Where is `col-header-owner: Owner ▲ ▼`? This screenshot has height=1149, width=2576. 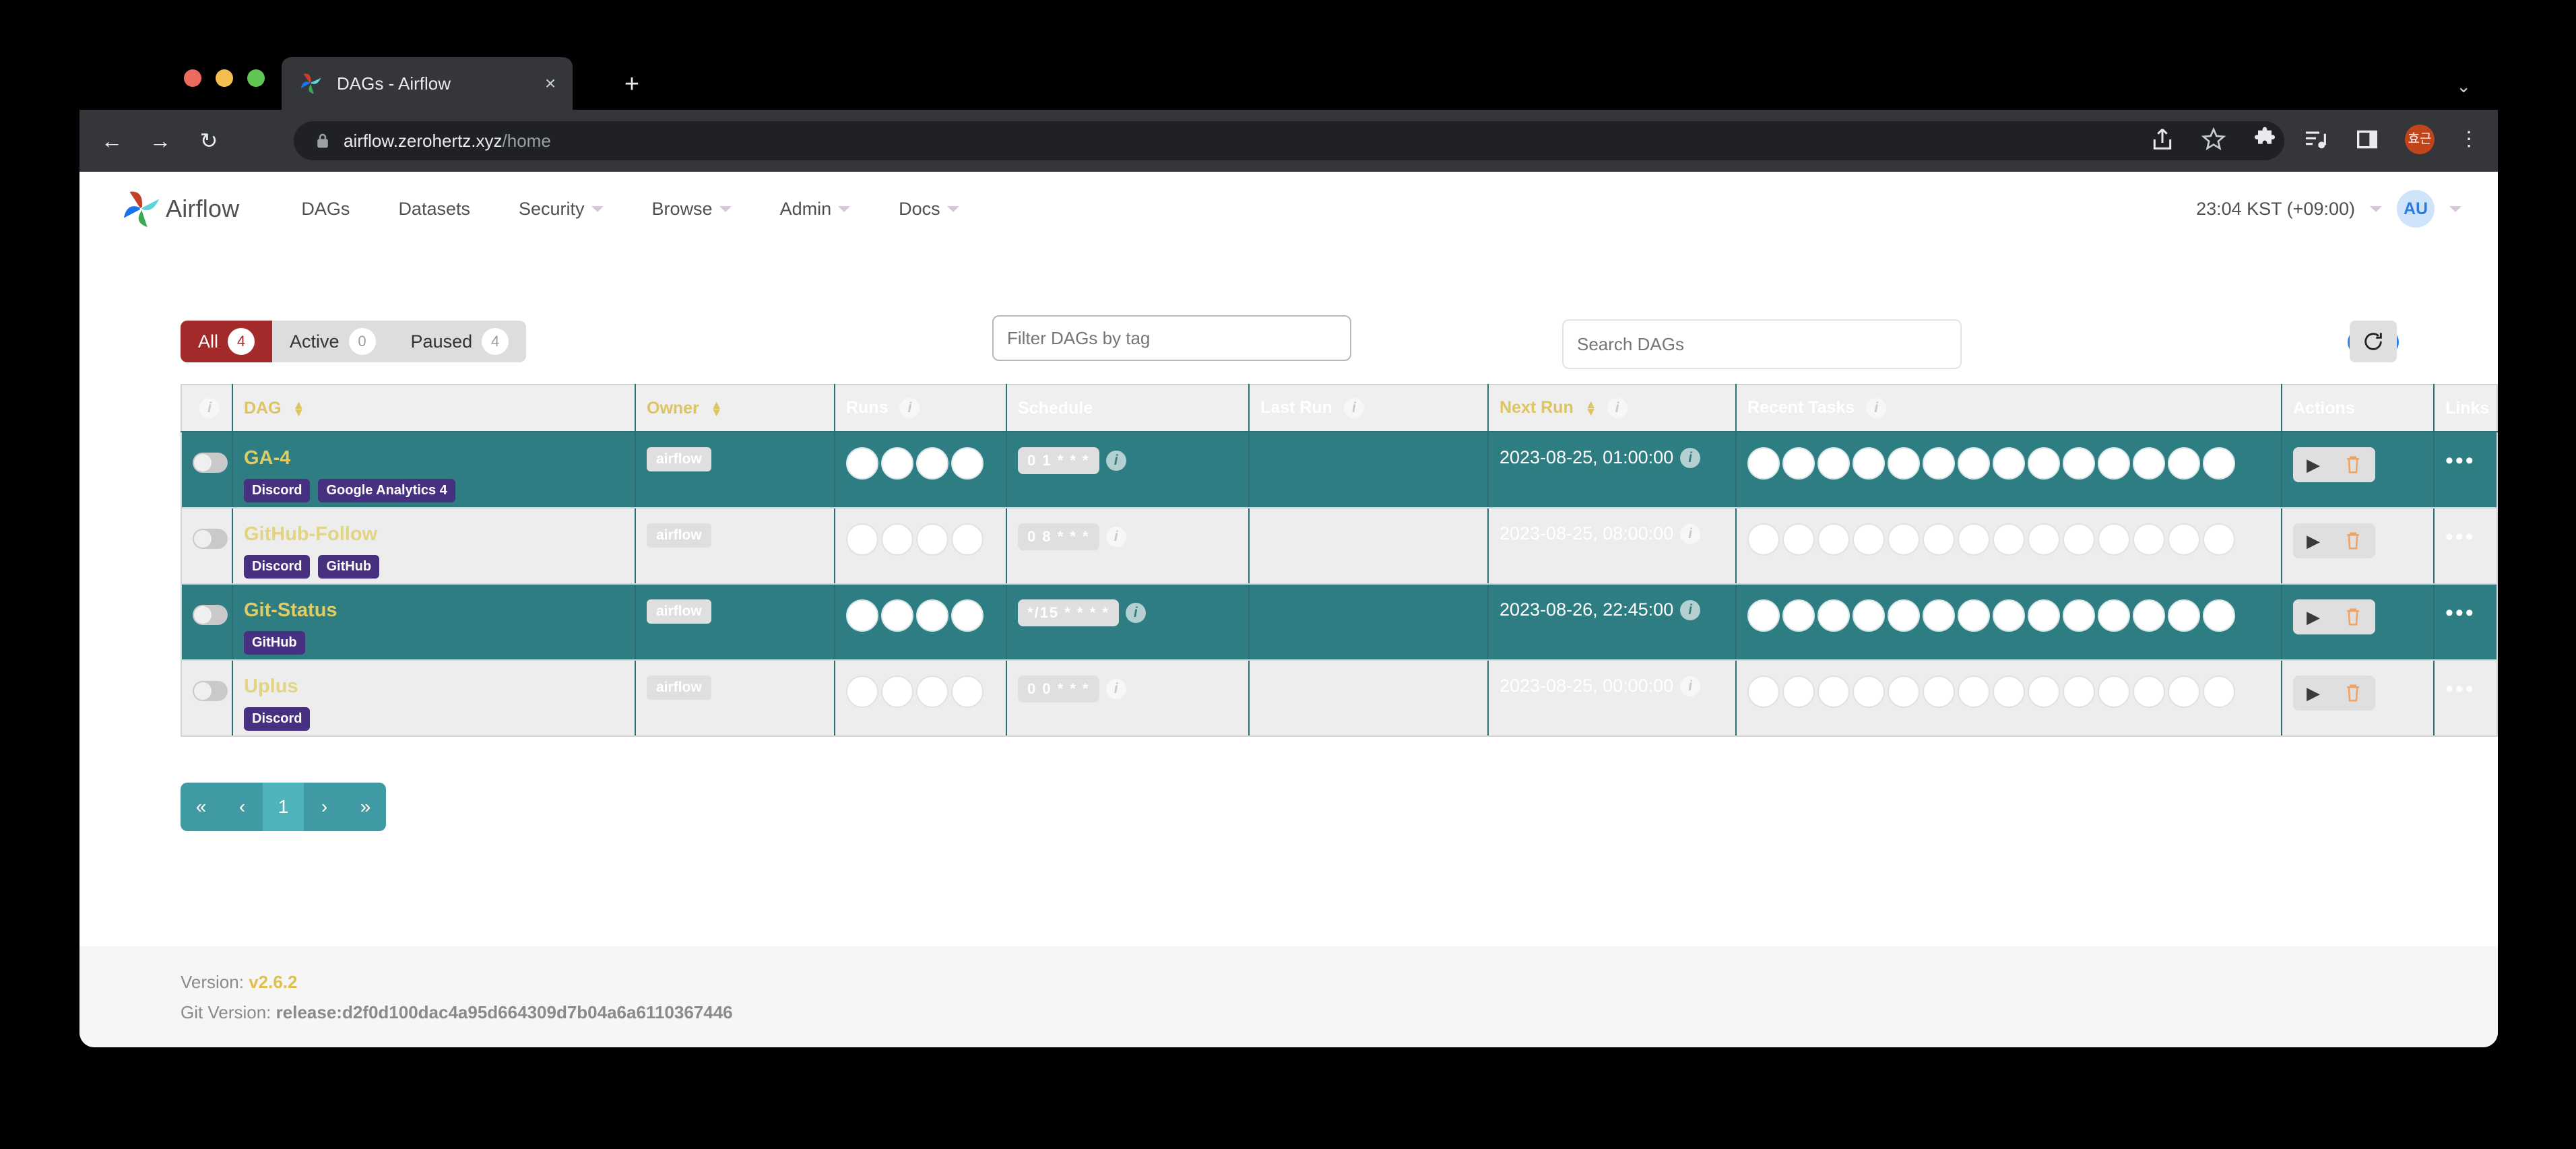 col-header-owner: Owner ▲ ▼ is located at coordinates (735, 408).